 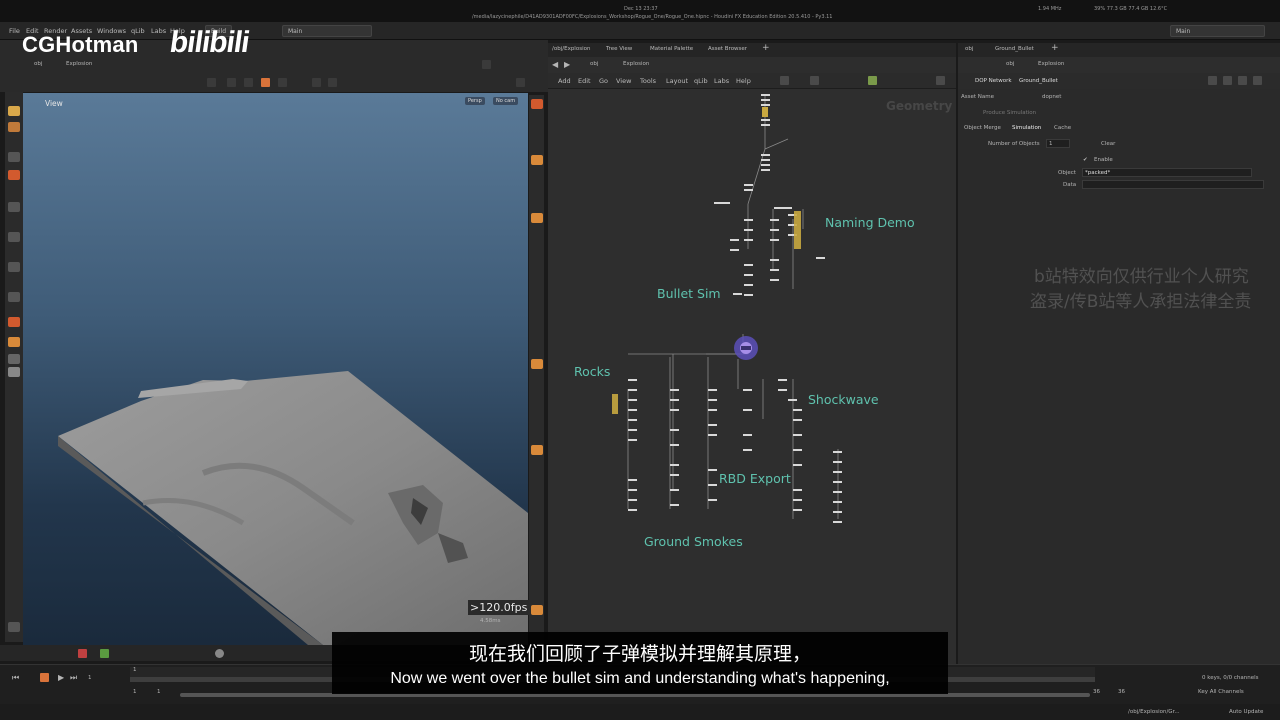 What do you see at coordinates (1246, 712) in the screenshot?
I see `auto-update-button: Auto Update` at bounding box center [1246, 712].